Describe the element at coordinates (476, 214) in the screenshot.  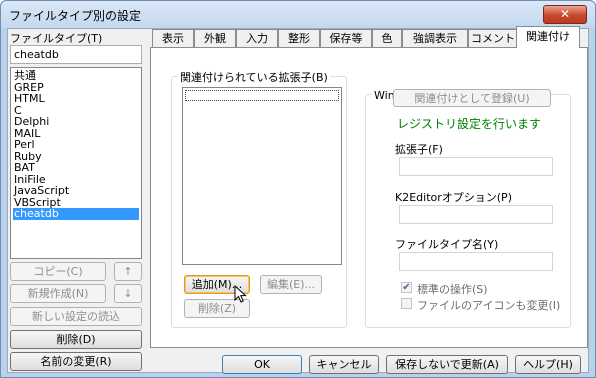
I see `k2-option-input` at that location.